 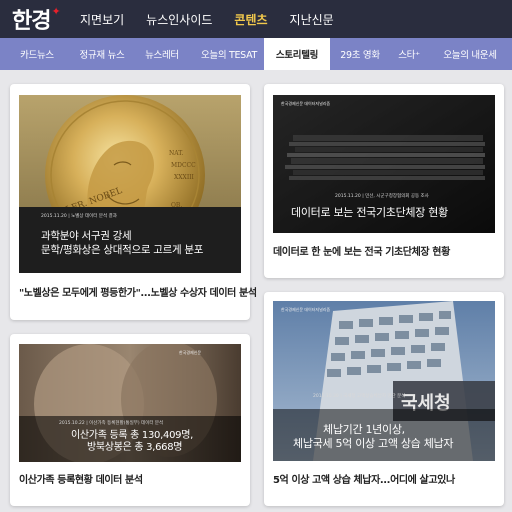 What do you see at coordinates (297, 54) in the screenshot?
I see `tab-storytelling: 스토리텔링` at bounding box center [297, 54].